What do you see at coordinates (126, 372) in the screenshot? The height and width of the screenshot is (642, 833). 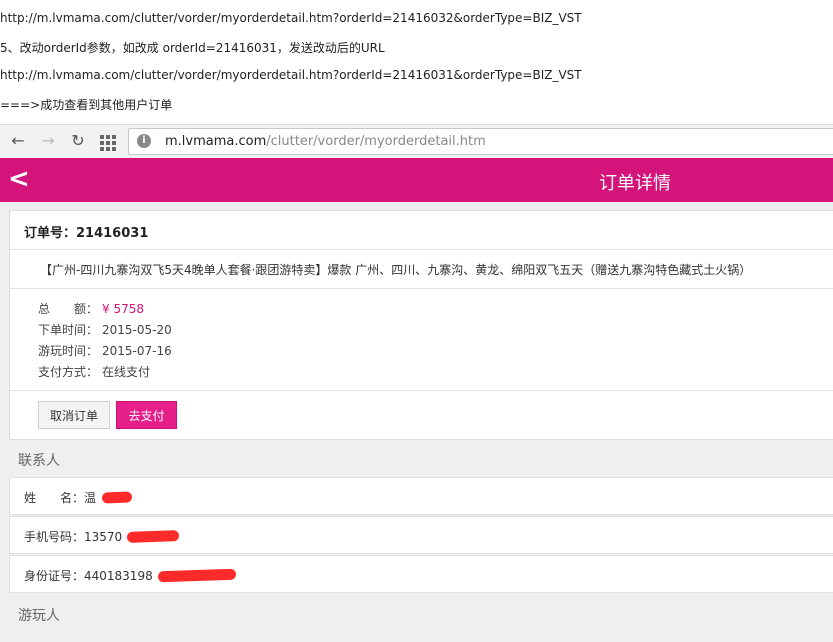 I see `pay-method-value: 在线支付` at bounding box center [126, 372].